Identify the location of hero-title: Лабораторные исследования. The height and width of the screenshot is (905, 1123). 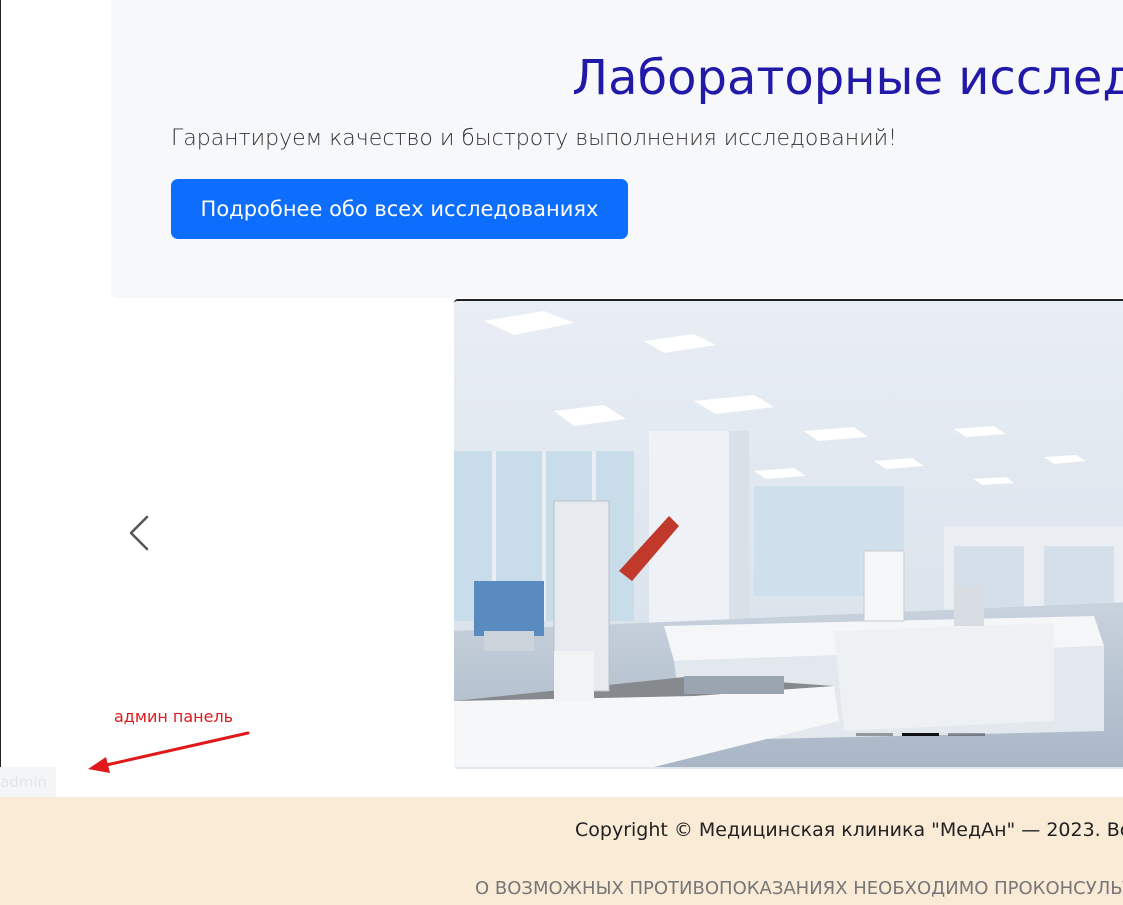
(847, 78).